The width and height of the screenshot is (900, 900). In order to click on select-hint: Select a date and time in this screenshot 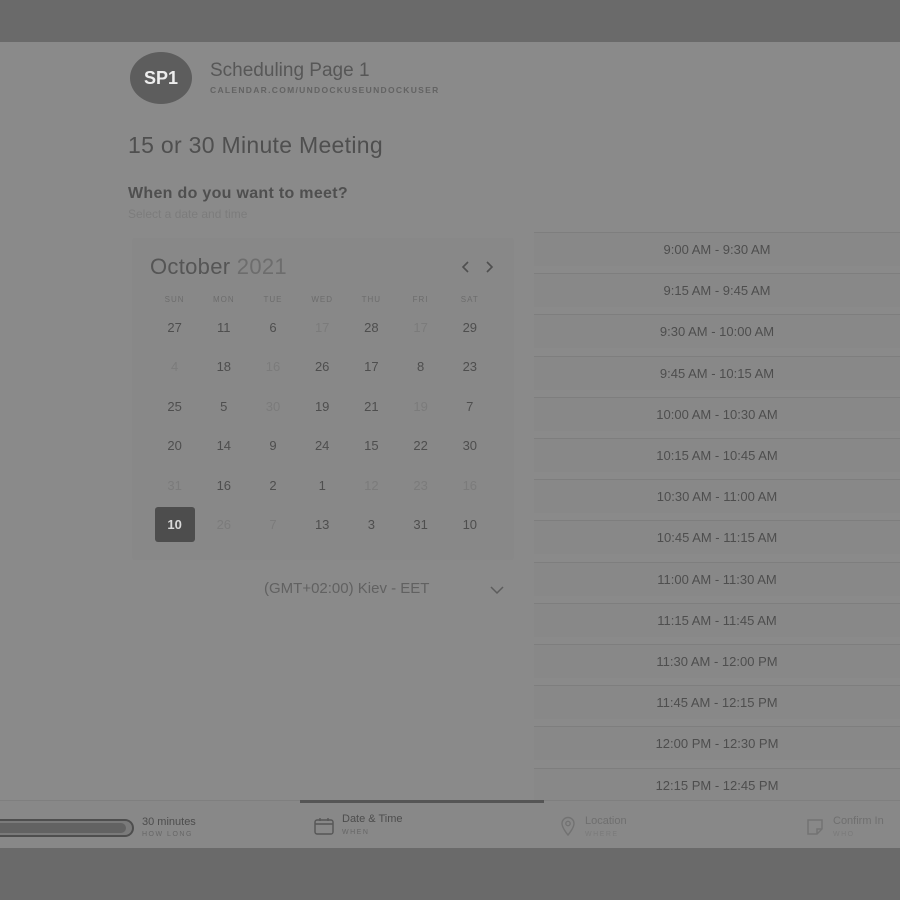, I will do `click(188, 214)`.